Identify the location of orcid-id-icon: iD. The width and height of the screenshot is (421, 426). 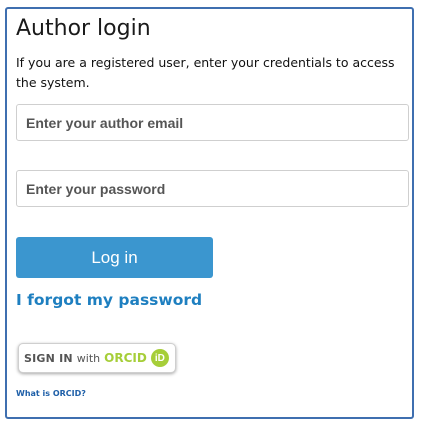
(159, 358).